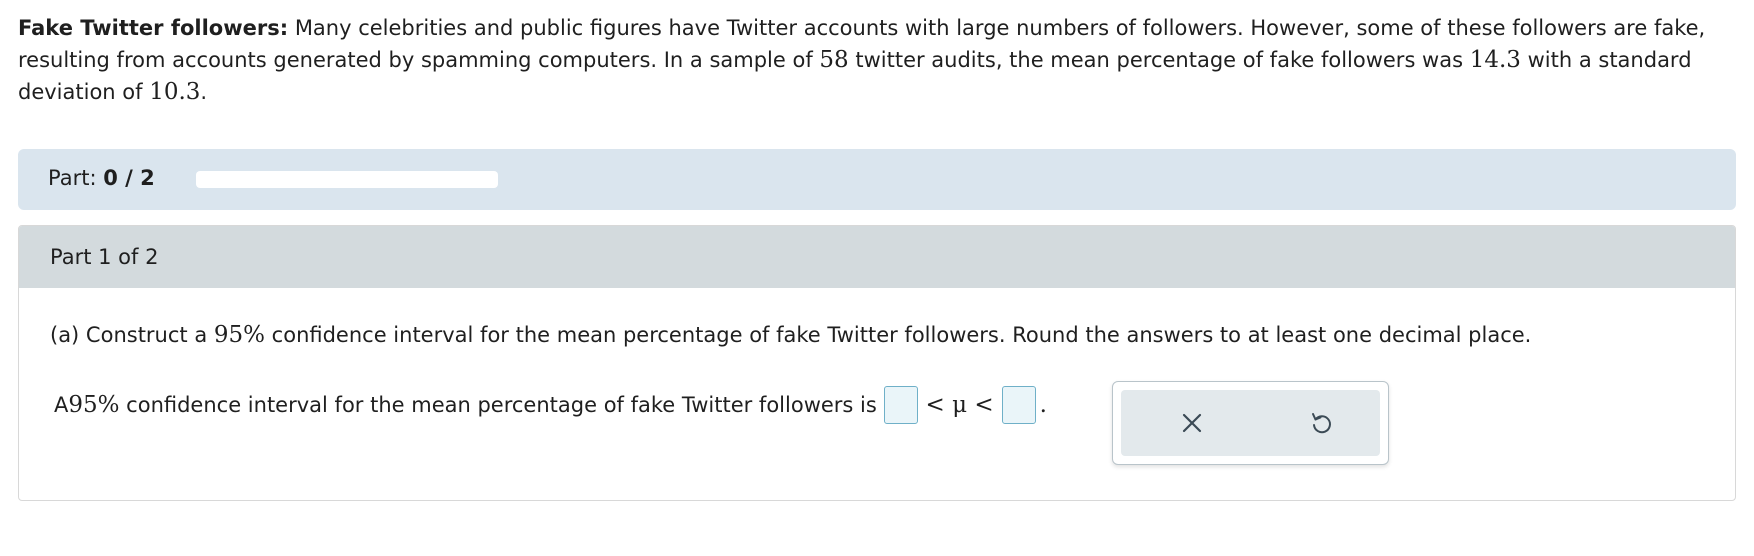  I want to click on clear-button, so click(1192, 423).